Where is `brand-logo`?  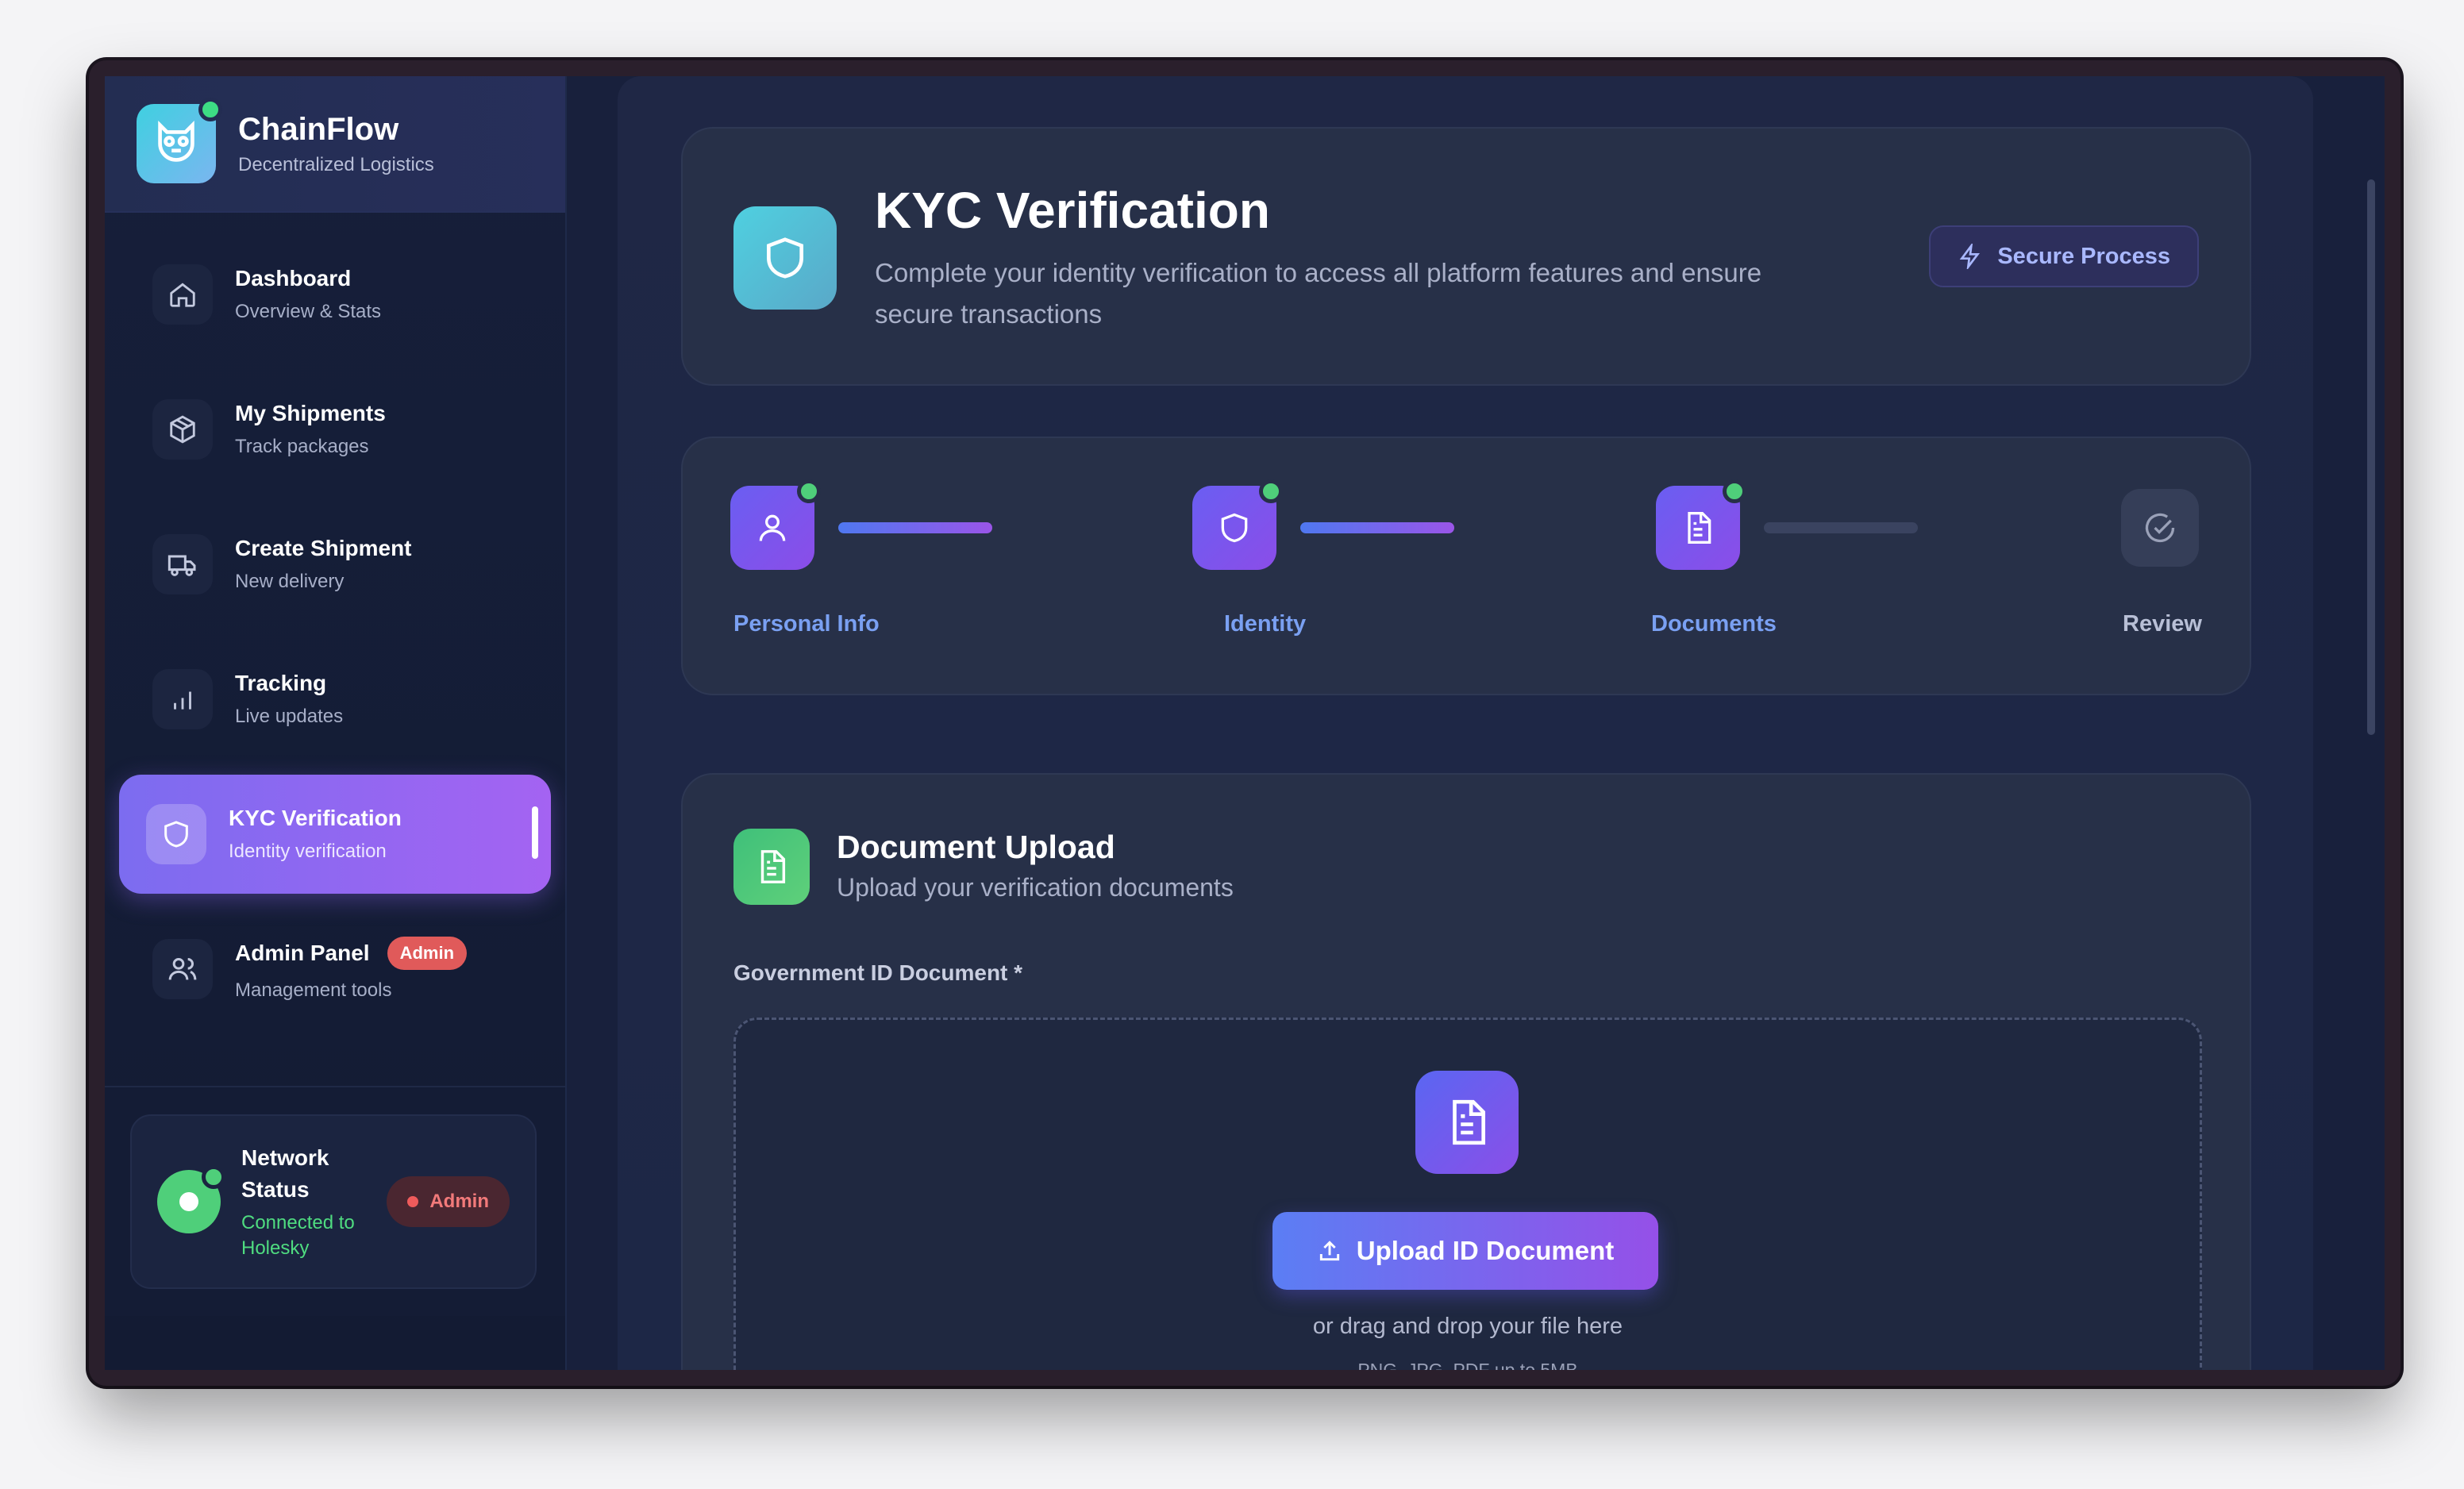
brand-logo is located at coordinates (179, 140).